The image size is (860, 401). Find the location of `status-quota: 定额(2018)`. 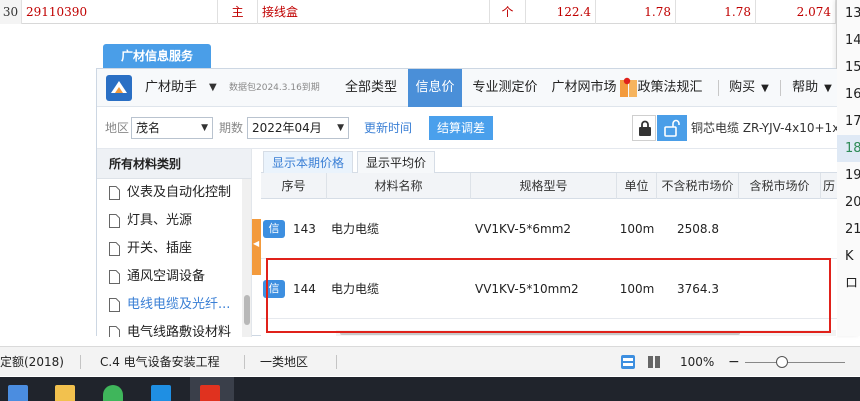

status-quota: 定额(2018) is located at coordinates (32, 362).